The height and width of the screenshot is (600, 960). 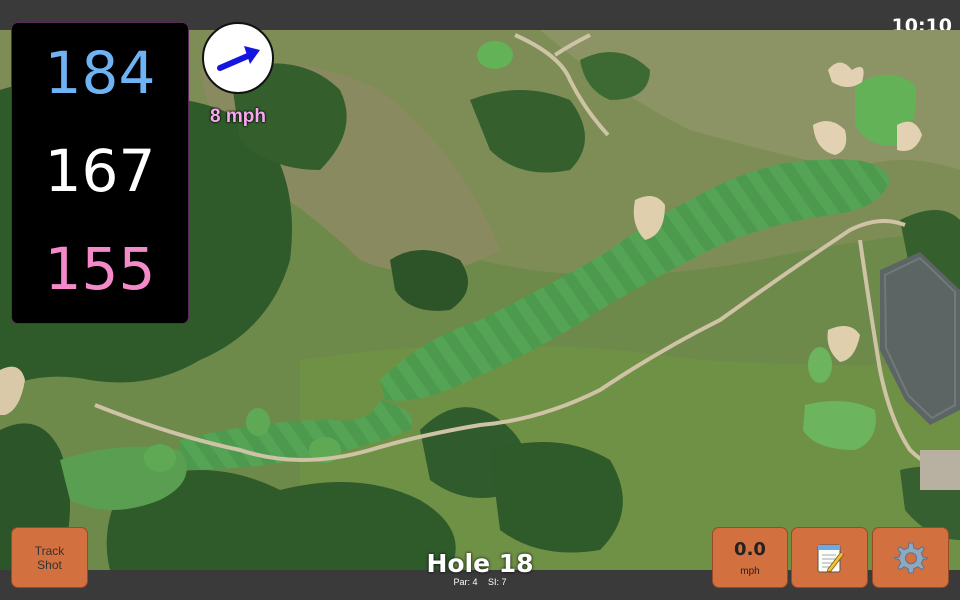 I want to click on distance-panel: 184 167 155, so click(x=100, y=173).